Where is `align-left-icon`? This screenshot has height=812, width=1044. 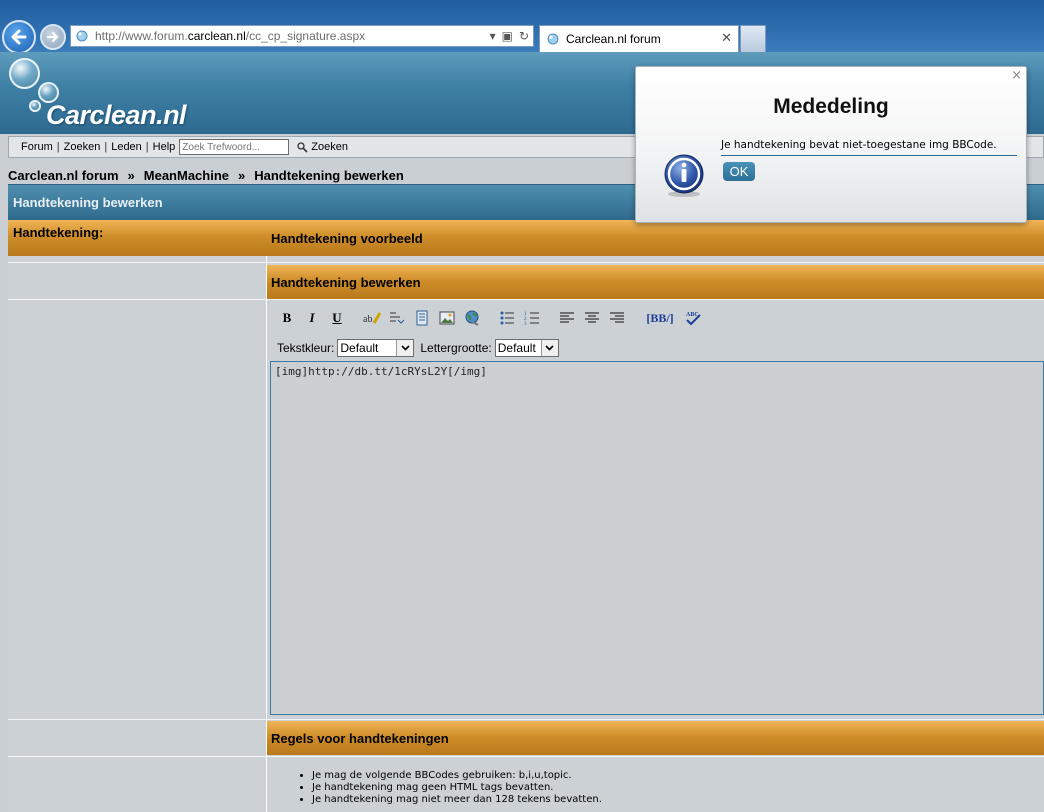 align-left-icon is located at coordinates (567, 317).